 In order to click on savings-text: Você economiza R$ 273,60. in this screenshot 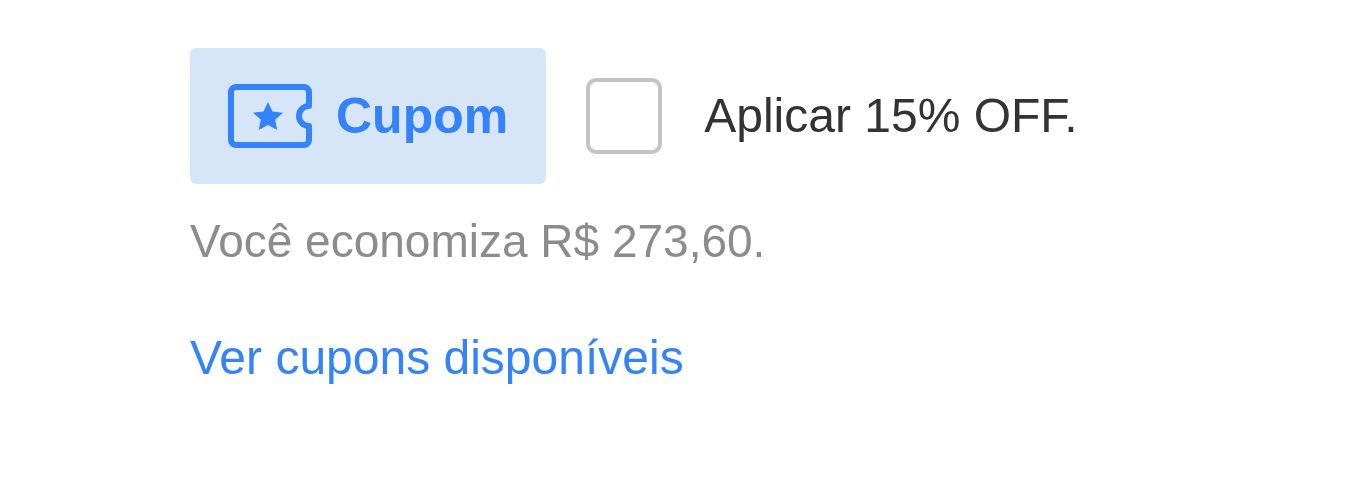, I will do `click(478, 241)`.